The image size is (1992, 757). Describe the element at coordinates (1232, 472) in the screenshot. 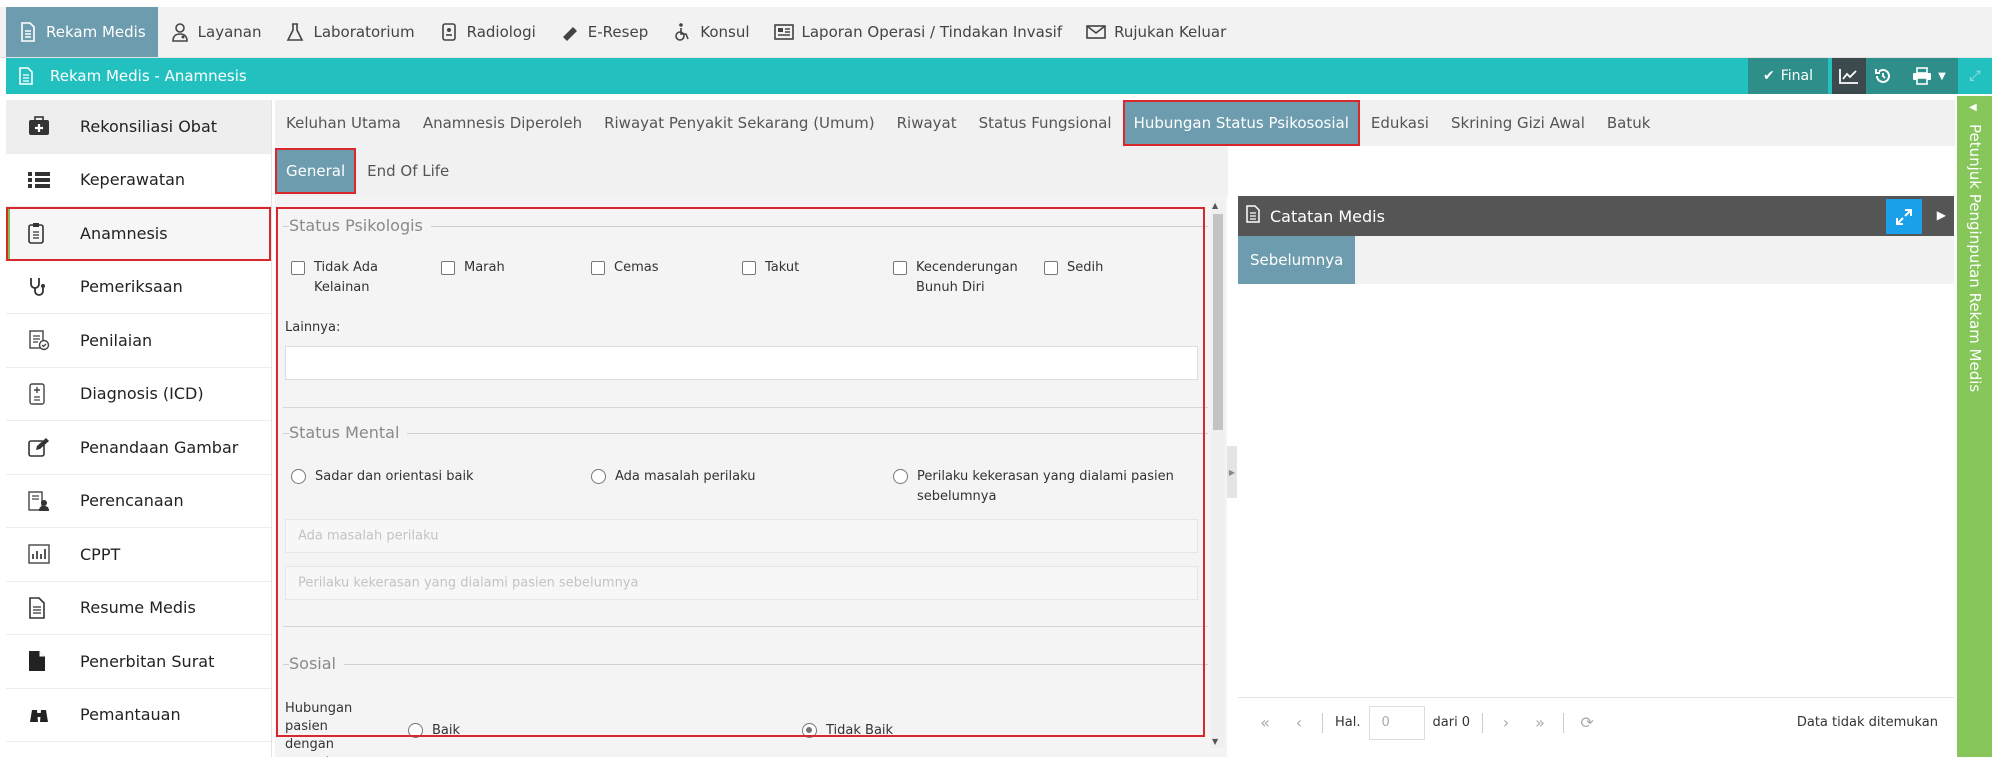

I see `panel-splitter: ▶` at that location.